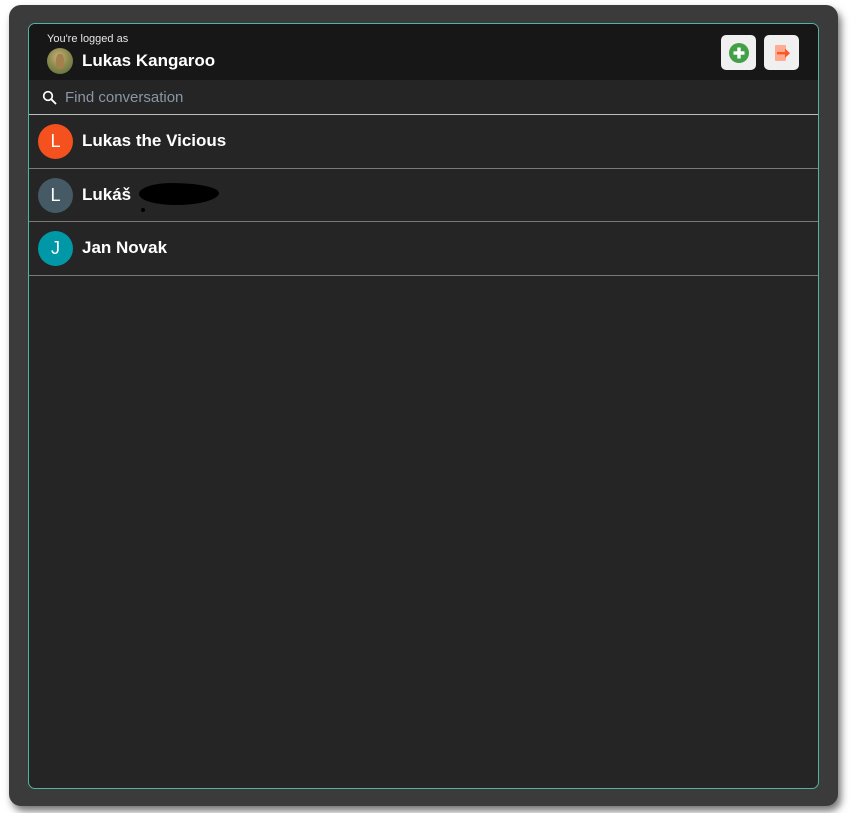 Image resolution: width=851 pixels, height=813 pixels. Describe the element at coordinates (423, 249) in the screenshot. I see `conversation-item: J Jan Novak` at that location.